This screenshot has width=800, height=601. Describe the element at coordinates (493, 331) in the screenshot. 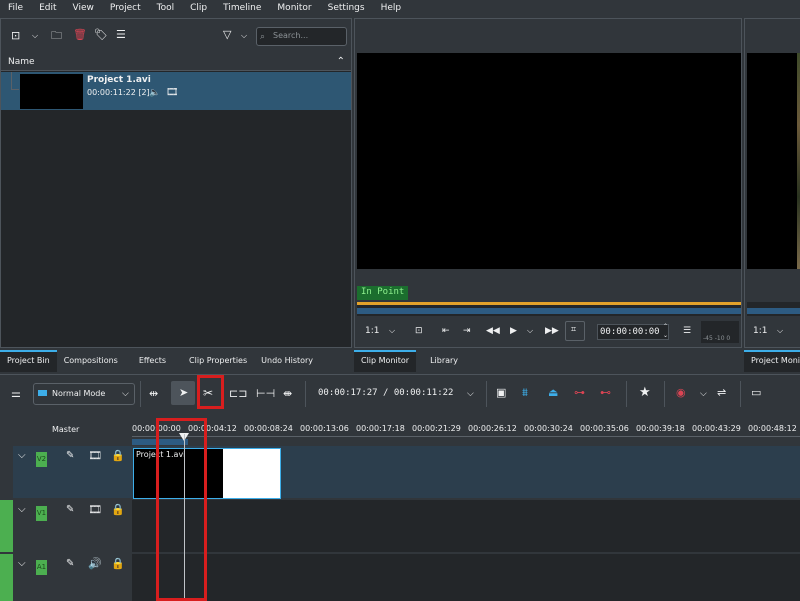

I see `rewind-icon: ◀◀` at that location.